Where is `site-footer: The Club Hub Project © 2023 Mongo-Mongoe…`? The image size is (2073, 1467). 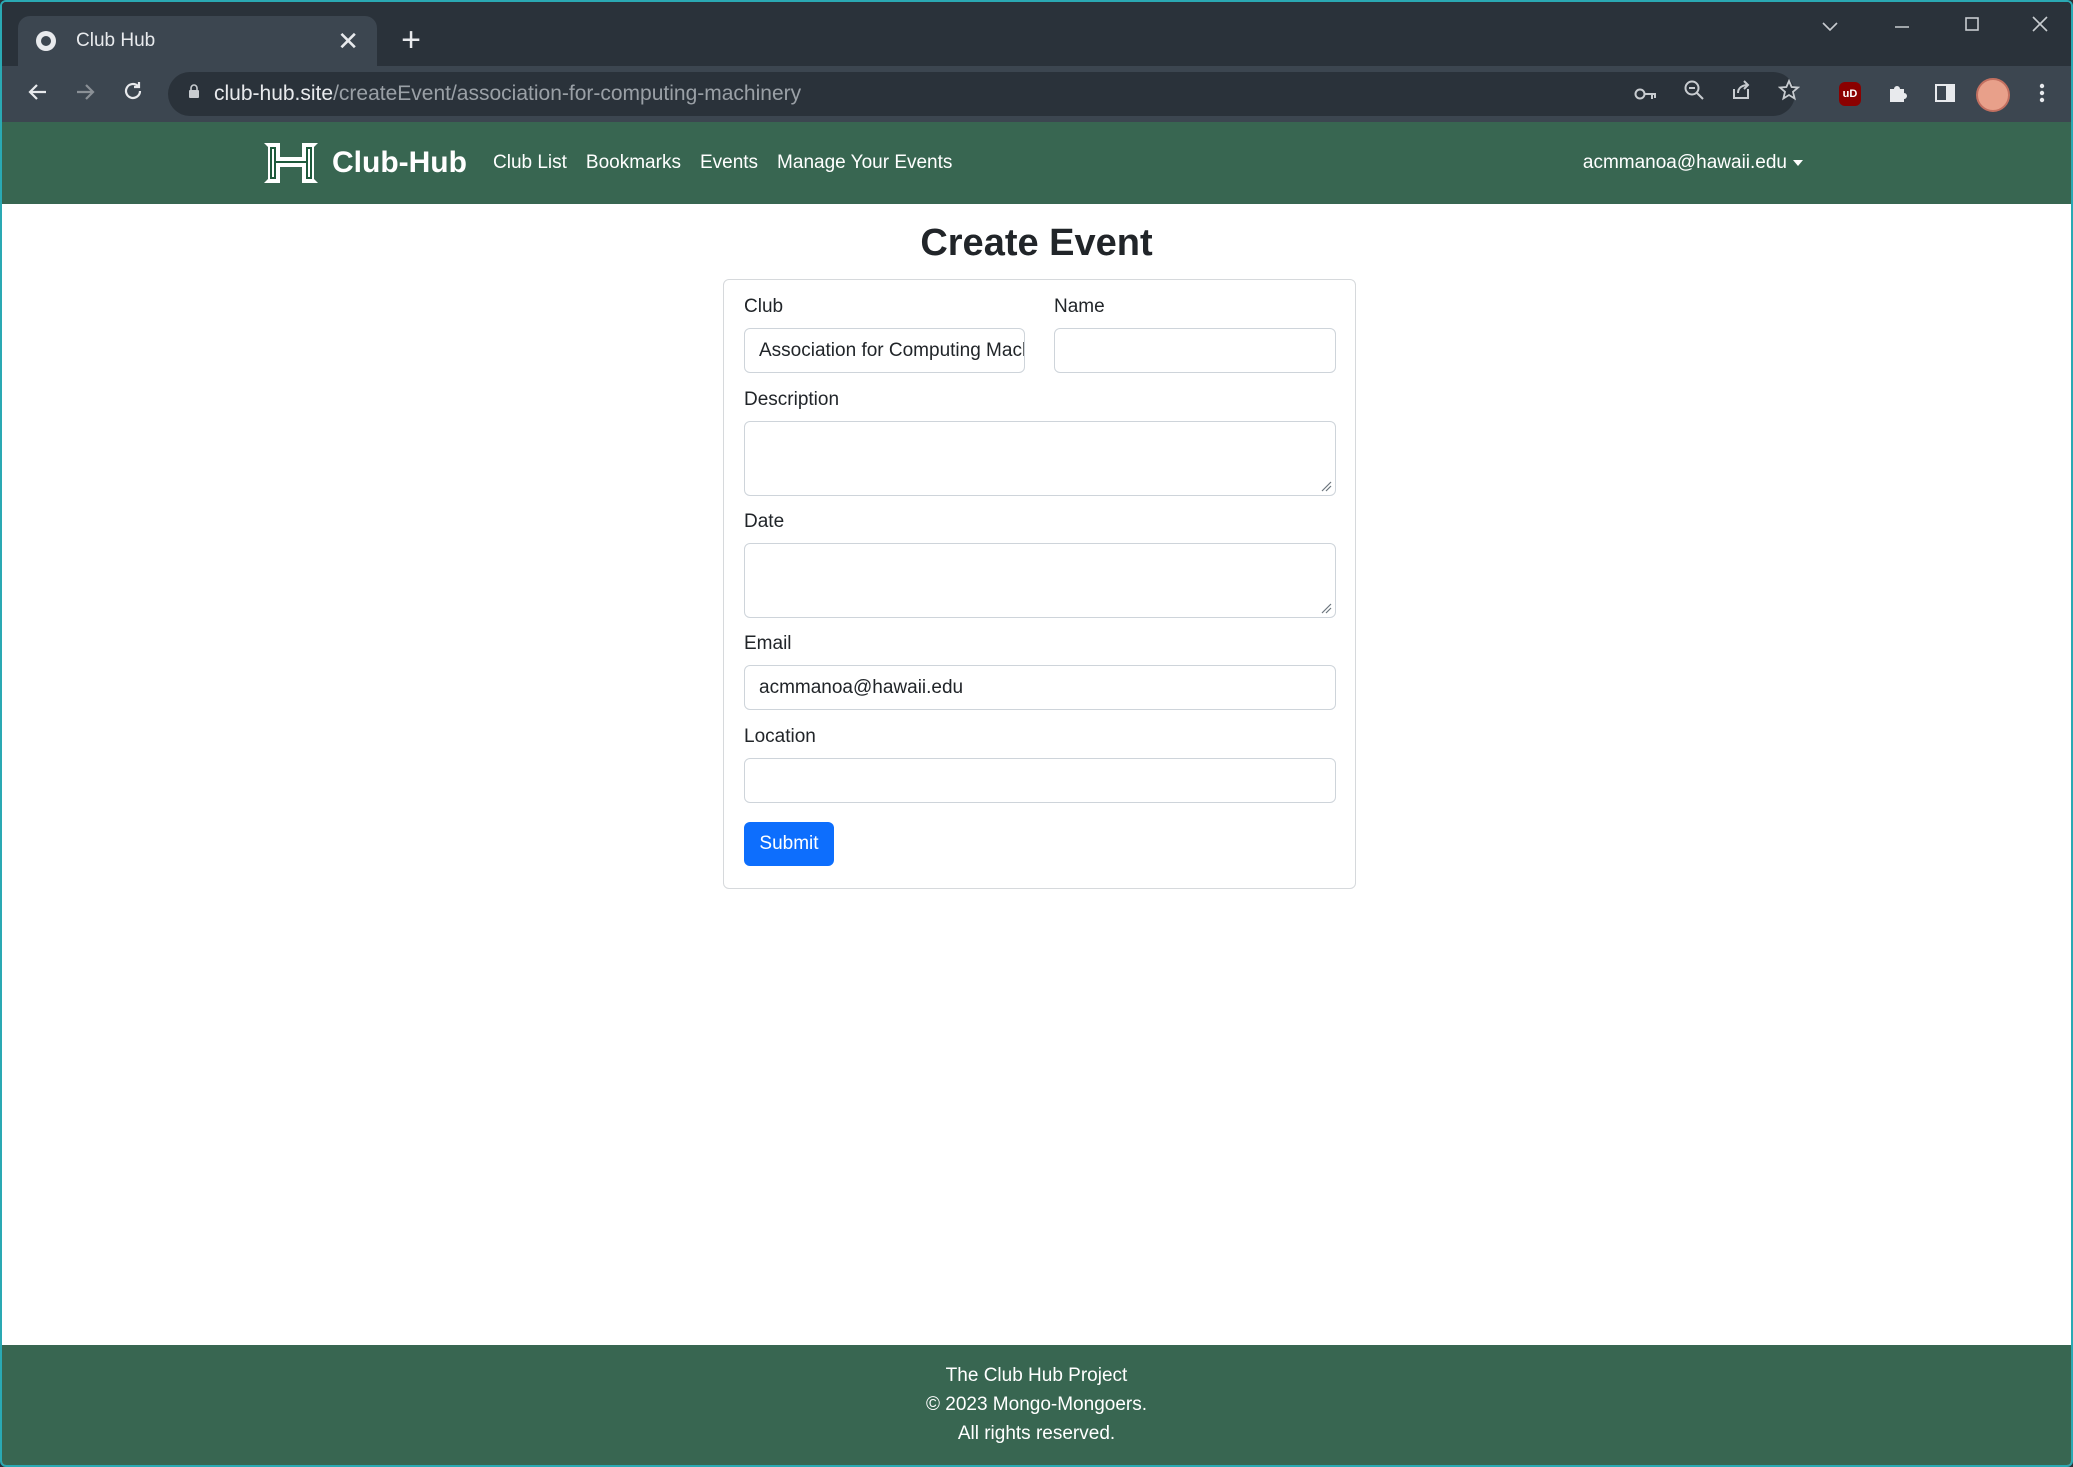
site-footer: The Club Hub Project © 2023 Mongo-Mongoe… is located at coordinates (1036, 1405).